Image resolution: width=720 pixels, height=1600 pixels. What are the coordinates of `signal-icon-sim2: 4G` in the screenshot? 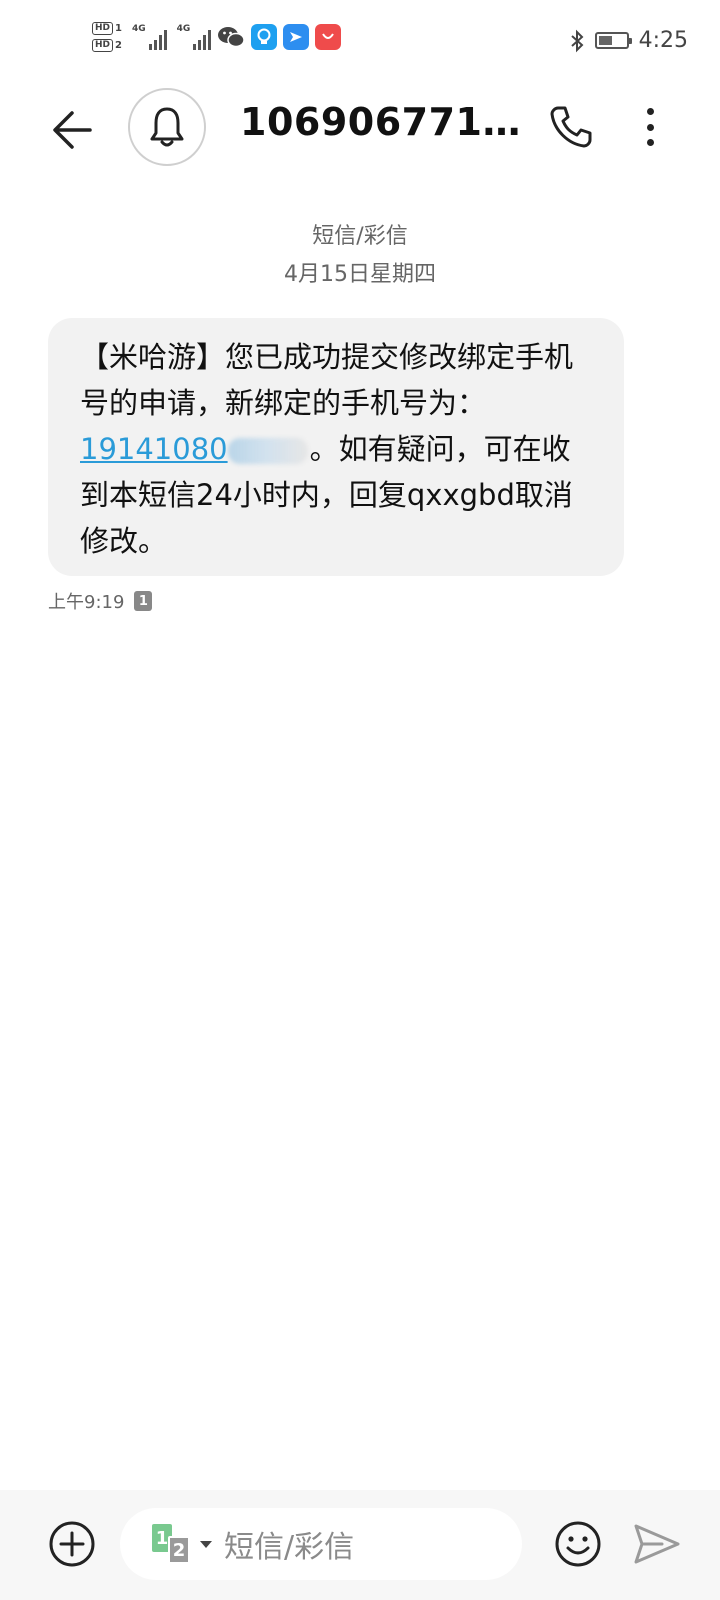 It's located at (194, 37).